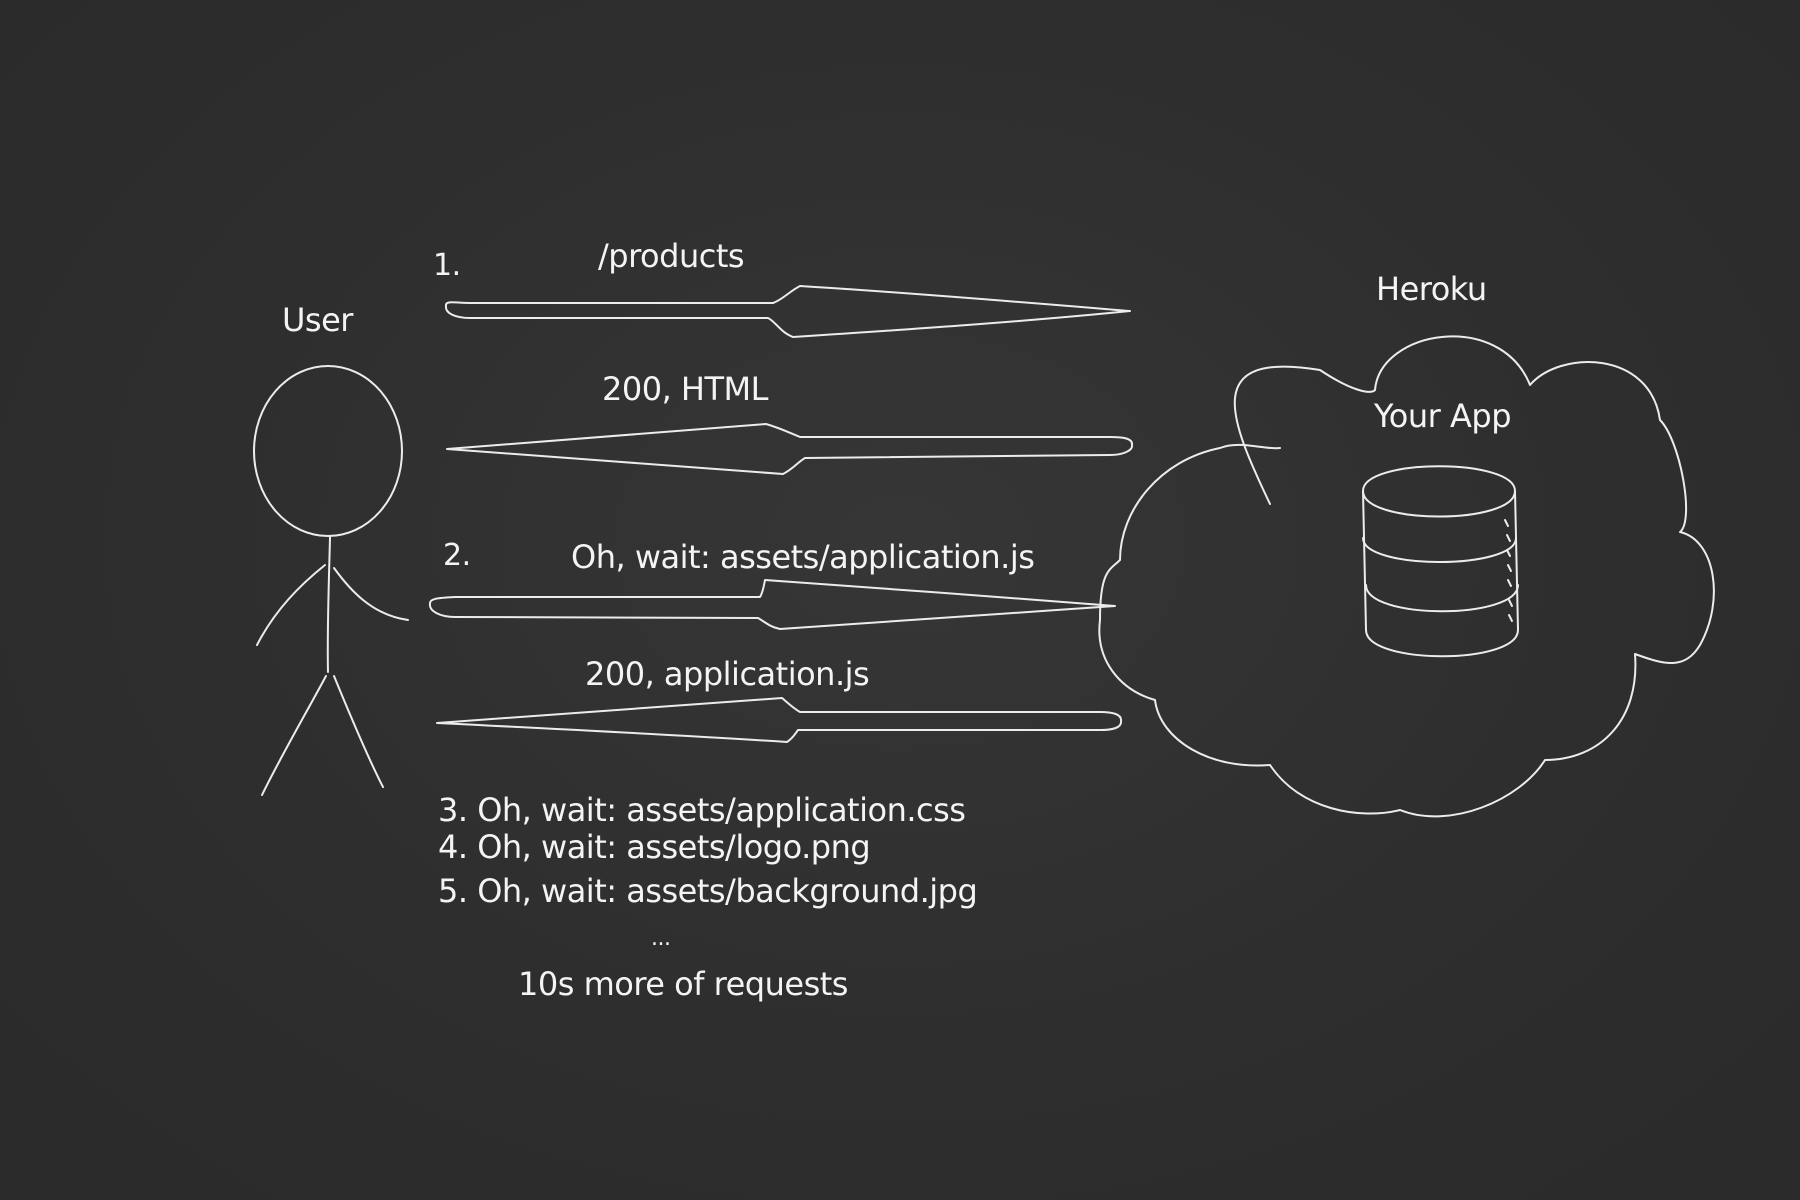 The image size is (1800, 1200). Describe the element at coordinates (1443, 416) in the screenshot. I see `app-label: Your App` at that location.